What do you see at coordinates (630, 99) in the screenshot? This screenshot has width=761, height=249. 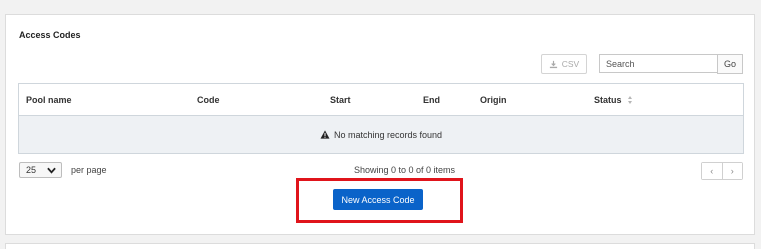 I see `sort-icon` at bounding box center [630, 99].